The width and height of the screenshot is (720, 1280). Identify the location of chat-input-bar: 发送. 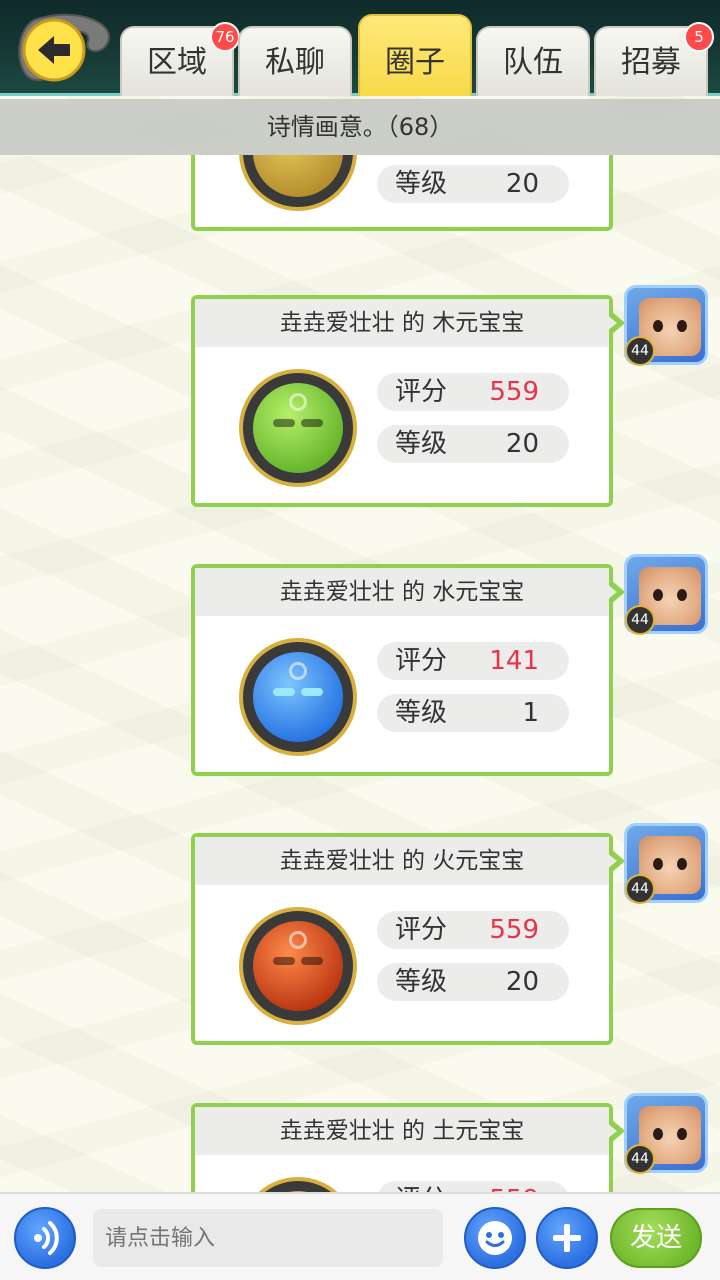
(360, 1236).